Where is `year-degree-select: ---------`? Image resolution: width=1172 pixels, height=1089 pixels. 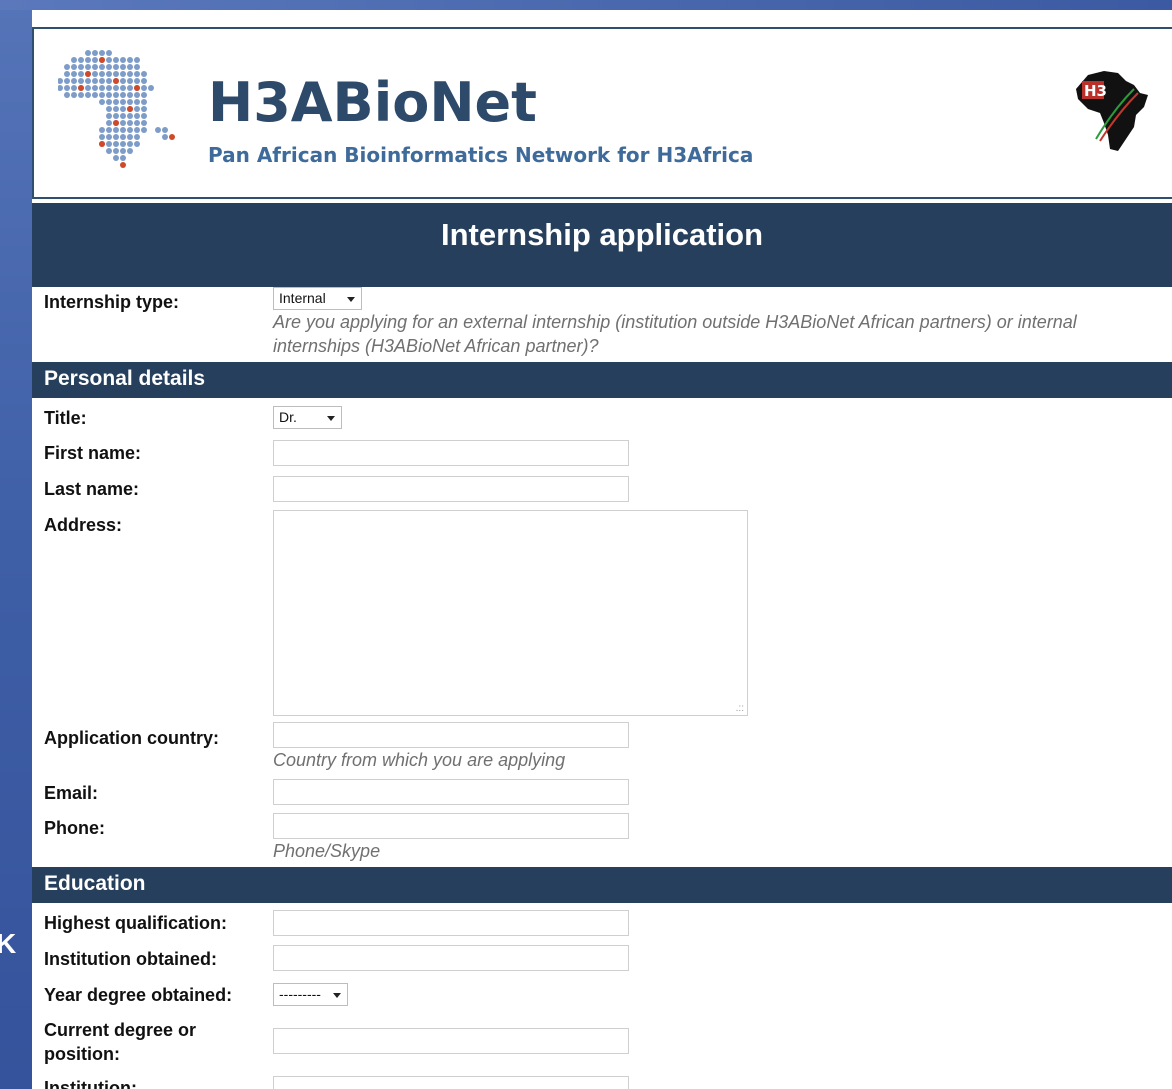
year-degree-select: --------- is located at coordinates (310, 994).